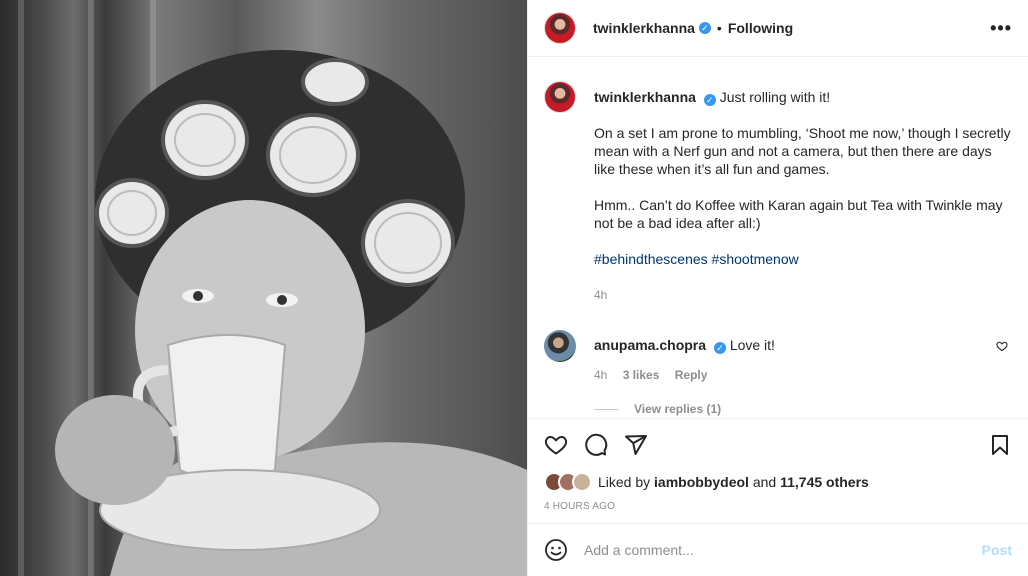  I want to click on add-comment-bar: Post, so click(778, 549).